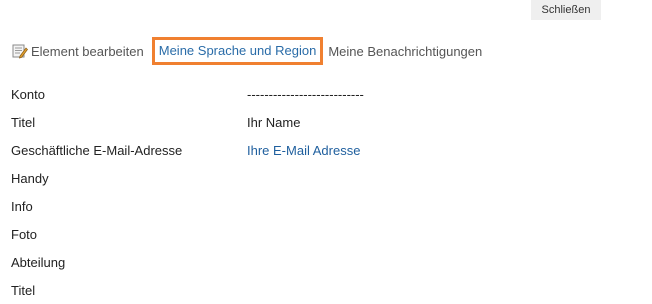  Describe the element at coordinates (30, 178) in the screenshot. I see `property-label: Handy` at that location.